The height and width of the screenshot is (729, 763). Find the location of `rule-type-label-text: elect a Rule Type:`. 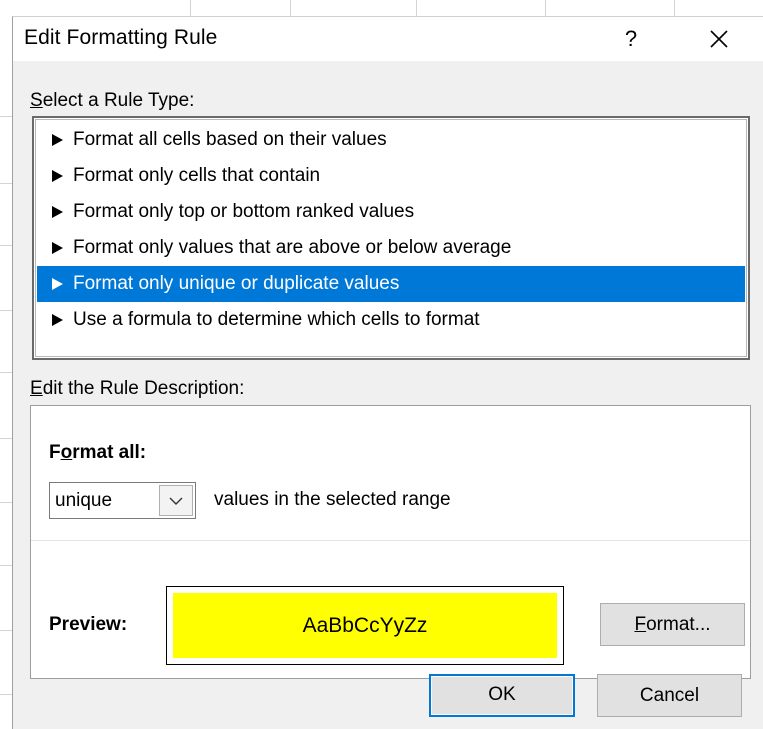

rule-type-label-text: elect a Rule Type: is located at coordinates (118, 100).